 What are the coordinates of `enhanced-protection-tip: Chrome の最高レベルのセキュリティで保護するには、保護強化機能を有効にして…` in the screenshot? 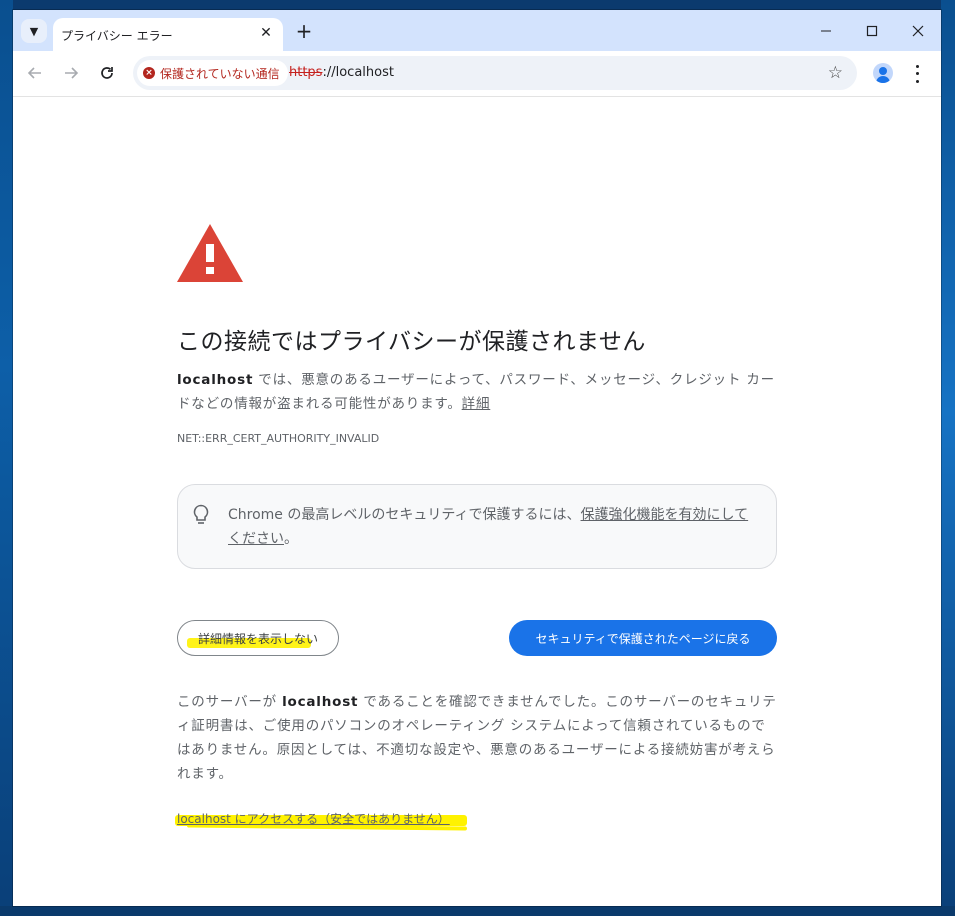 It's located at (477, 526).